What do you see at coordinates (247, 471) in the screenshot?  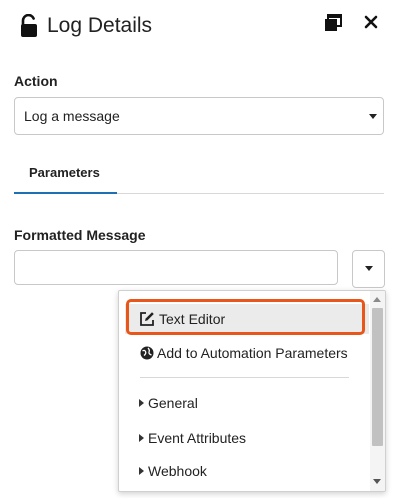 I see `menu-item-webhook: Webhook` at bounding box center [247, 471].